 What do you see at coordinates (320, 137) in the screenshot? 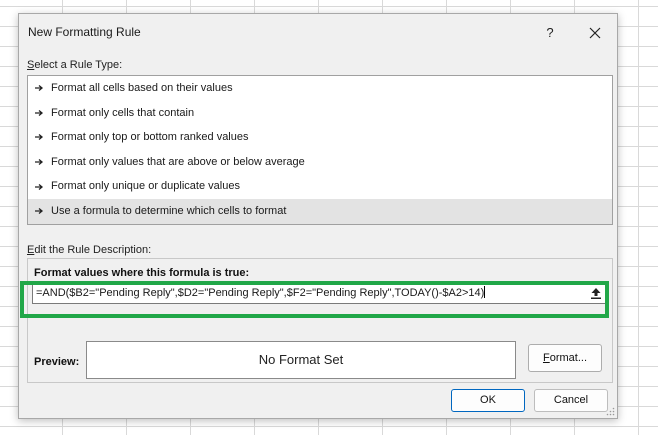
I see `rule-type-item: Format only top or bottom ranked values` at bounding box center [320, 137].